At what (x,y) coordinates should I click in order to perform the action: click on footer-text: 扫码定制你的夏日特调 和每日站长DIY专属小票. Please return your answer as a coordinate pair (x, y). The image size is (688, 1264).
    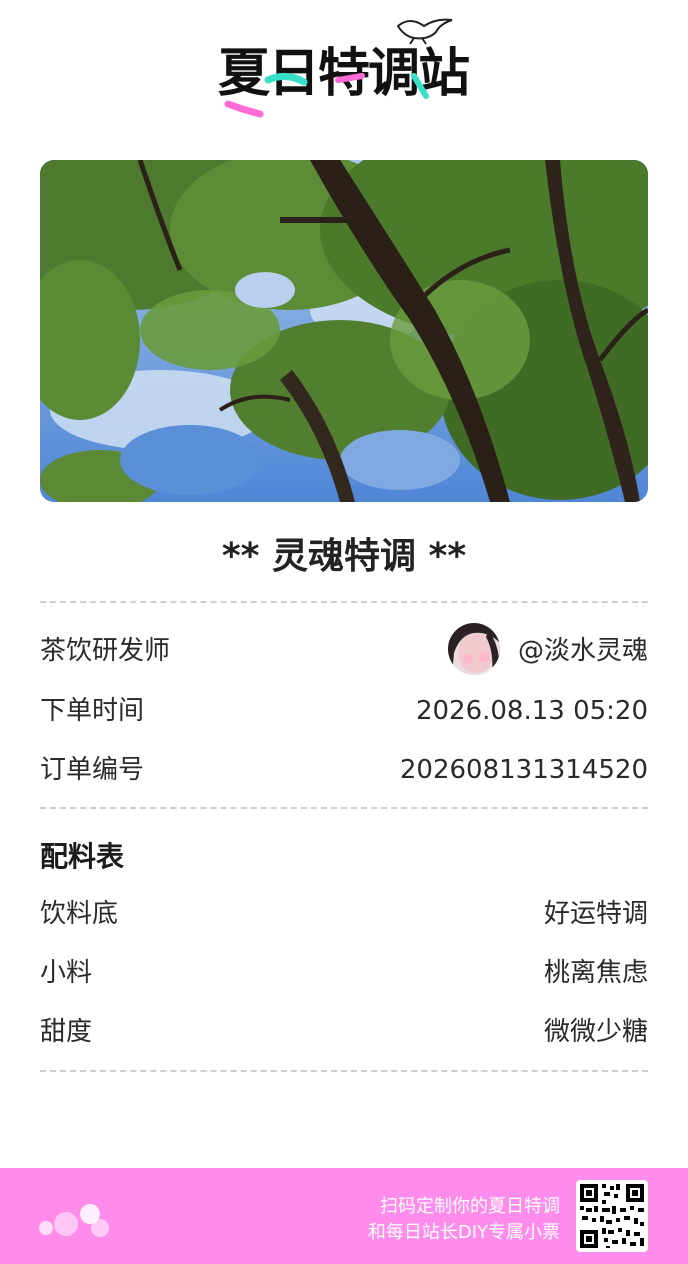
    Looking at the image, I should click on (464, 1220).